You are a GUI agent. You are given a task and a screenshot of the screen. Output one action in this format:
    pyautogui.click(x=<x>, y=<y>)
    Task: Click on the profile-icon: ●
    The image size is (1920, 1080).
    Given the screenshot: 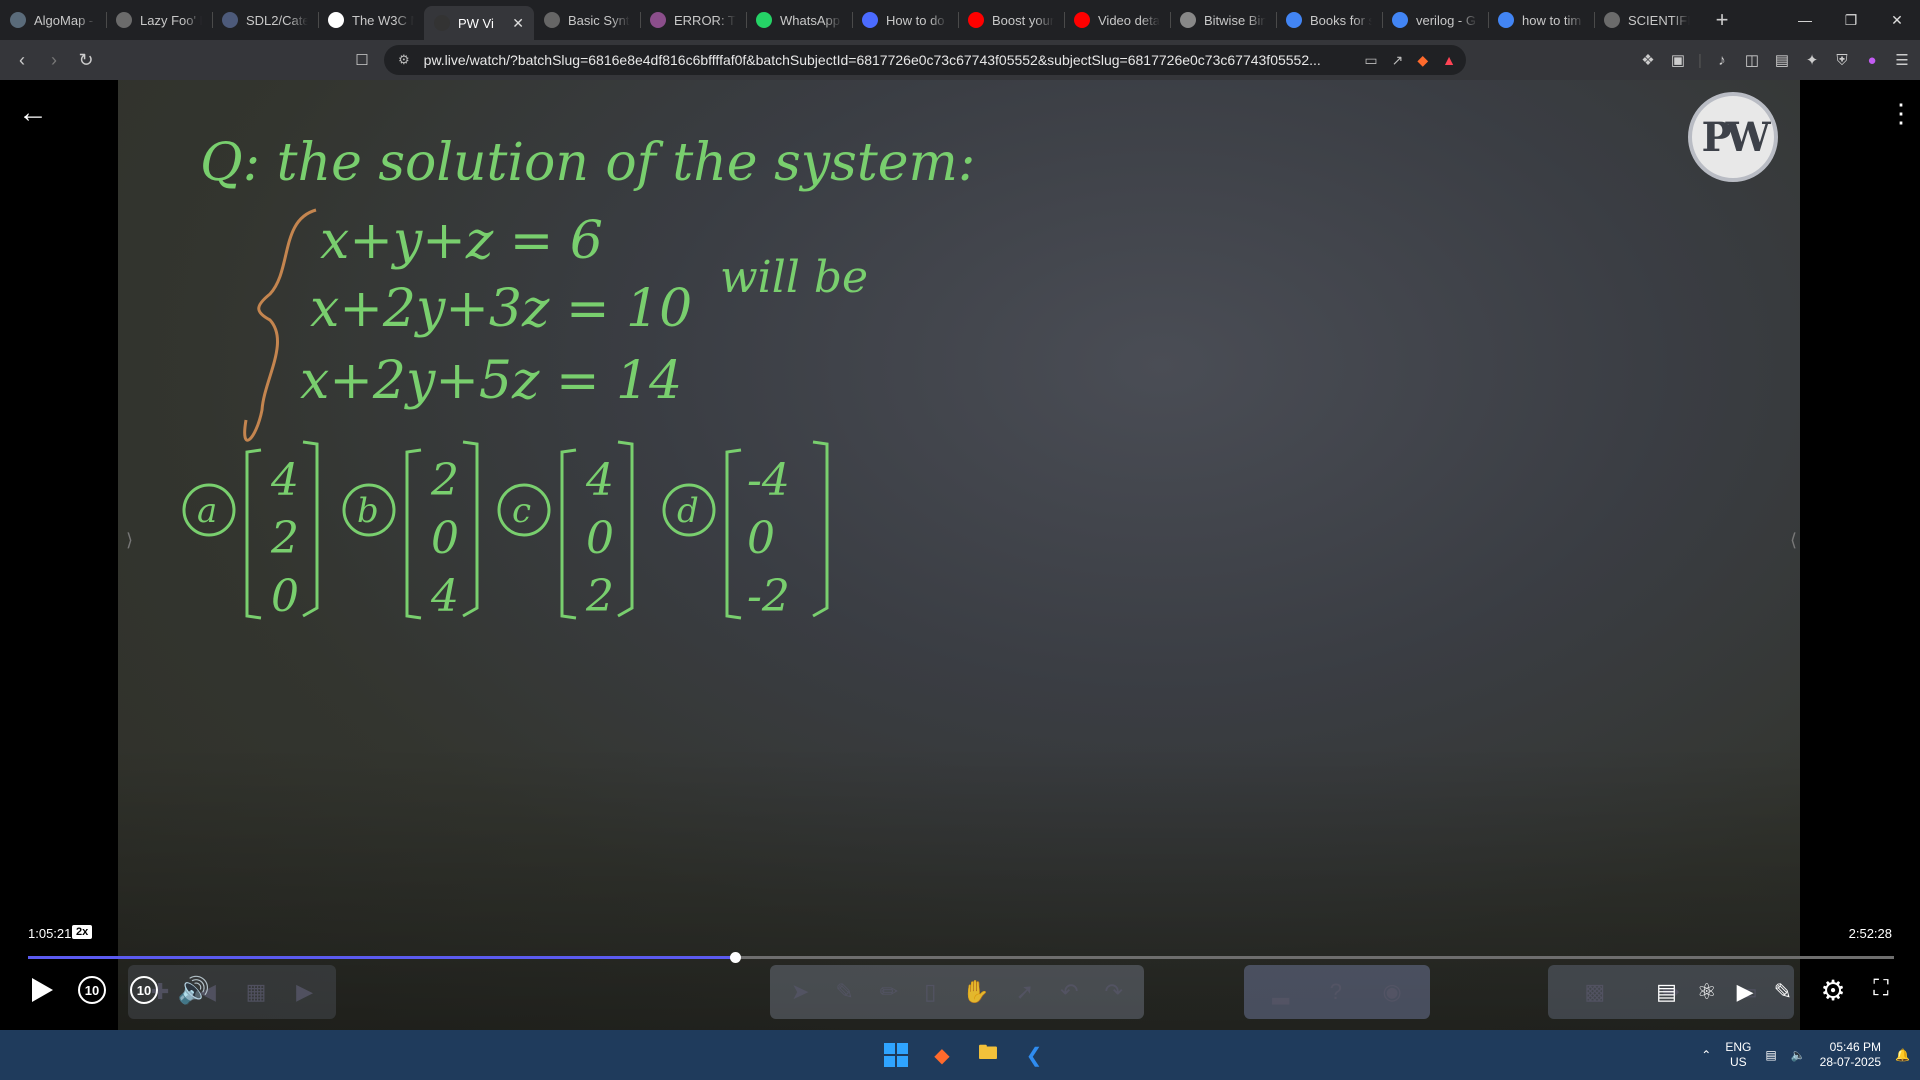 What is the action you would take?
    pyautogui.click(x=1872, y=60)
    